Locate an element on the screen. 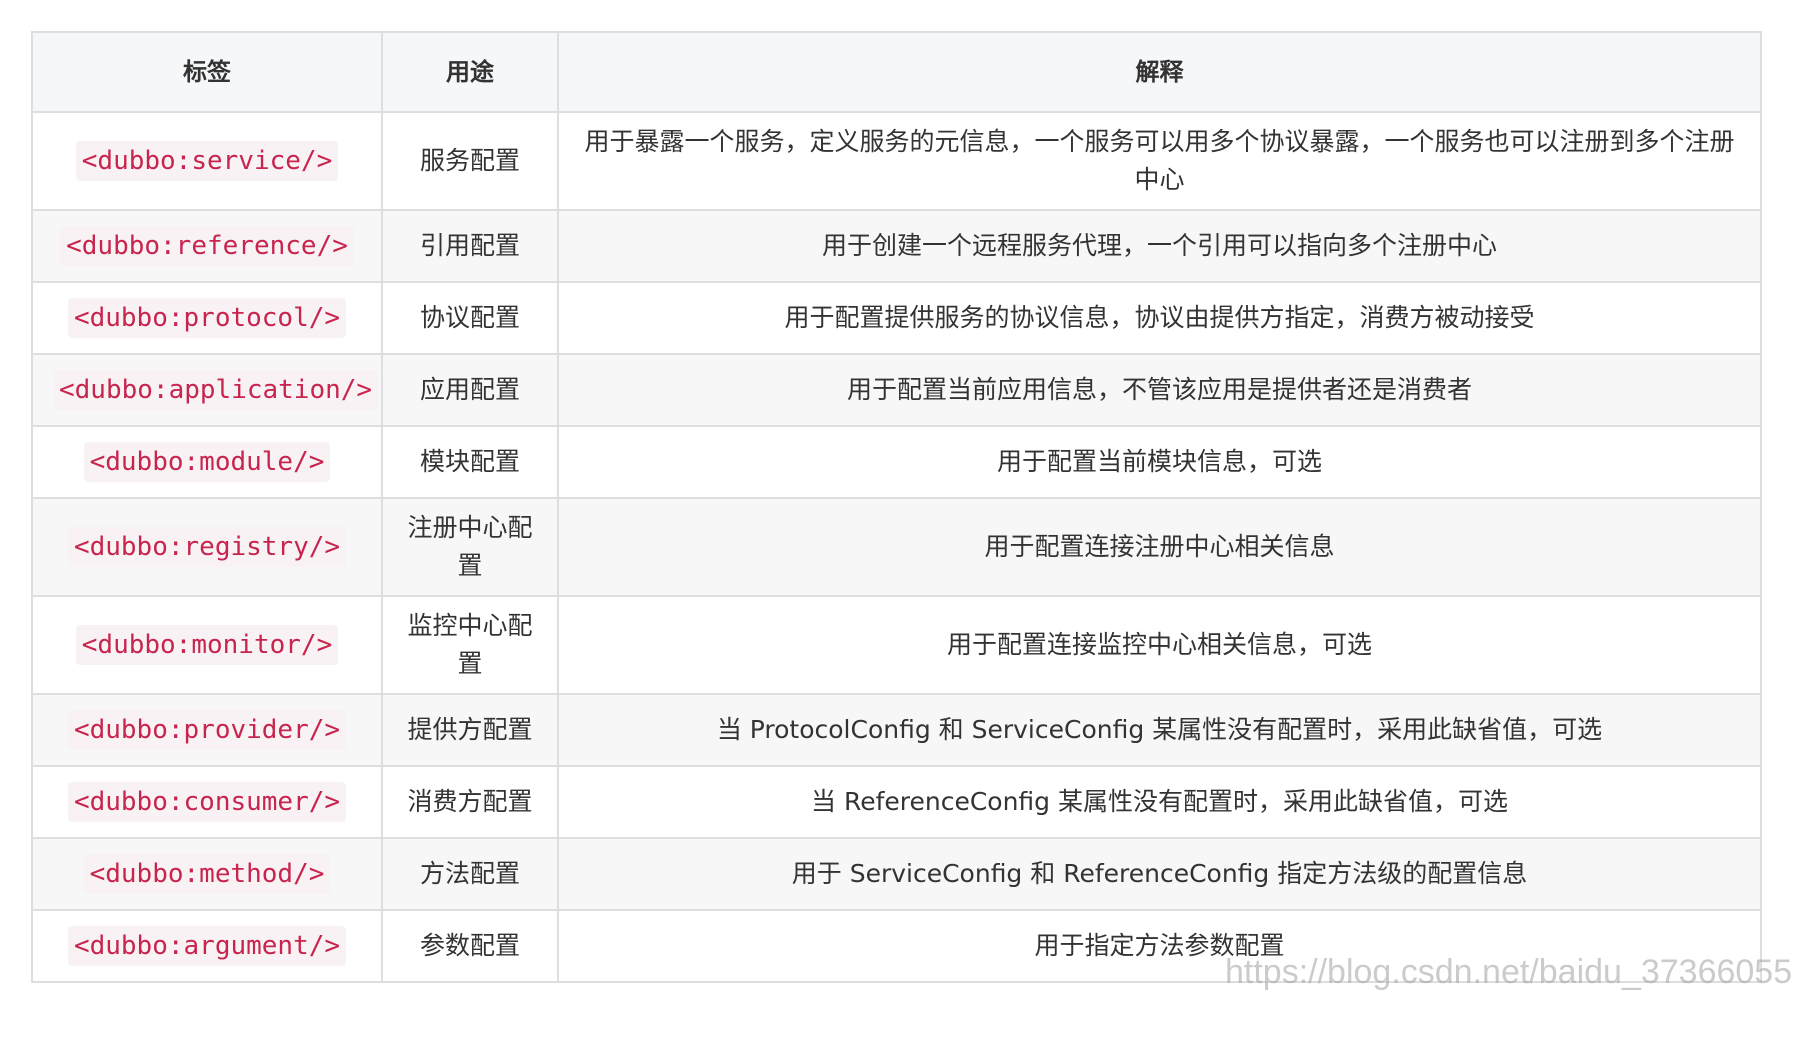 This screenshot has width=1794, height=1042. tag-cell: <dubbo:service/> is located at coordinates (207, 161).